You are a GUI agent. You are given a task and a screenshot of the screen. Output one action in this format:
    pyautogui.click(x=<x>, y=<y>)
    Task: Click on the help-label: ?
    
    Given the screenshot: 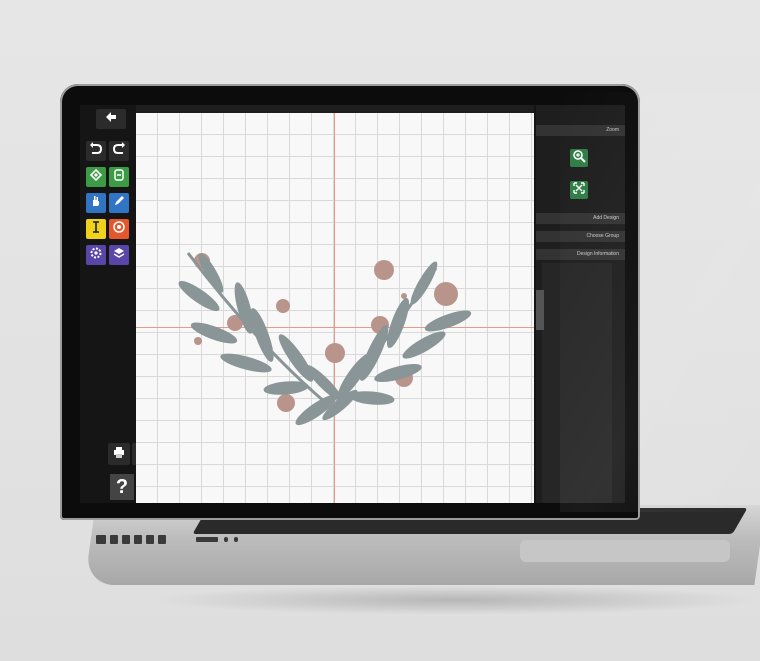 What is the action you would take?
    pyautogui.click(x=122, y=487)
    